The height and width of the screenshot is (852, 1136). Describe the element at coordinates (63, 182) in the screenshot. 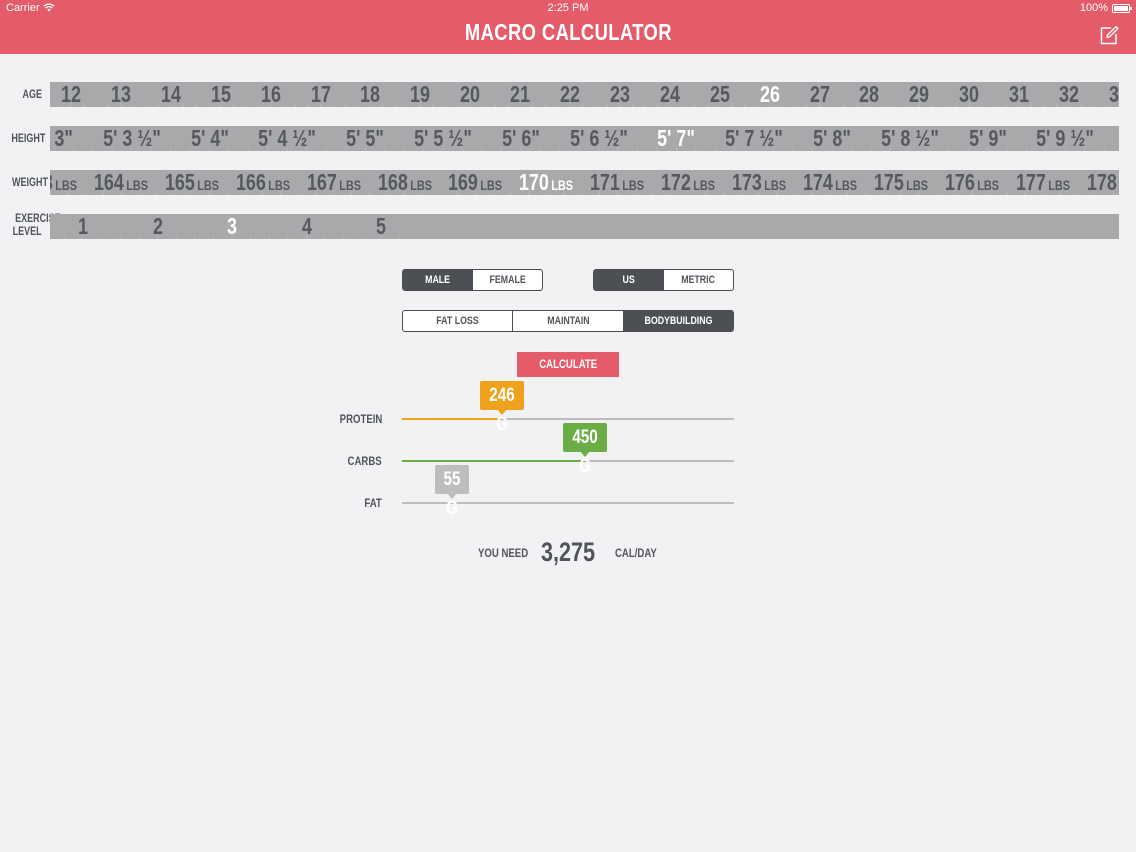

I see `weight-option: 163LBS` at that location.